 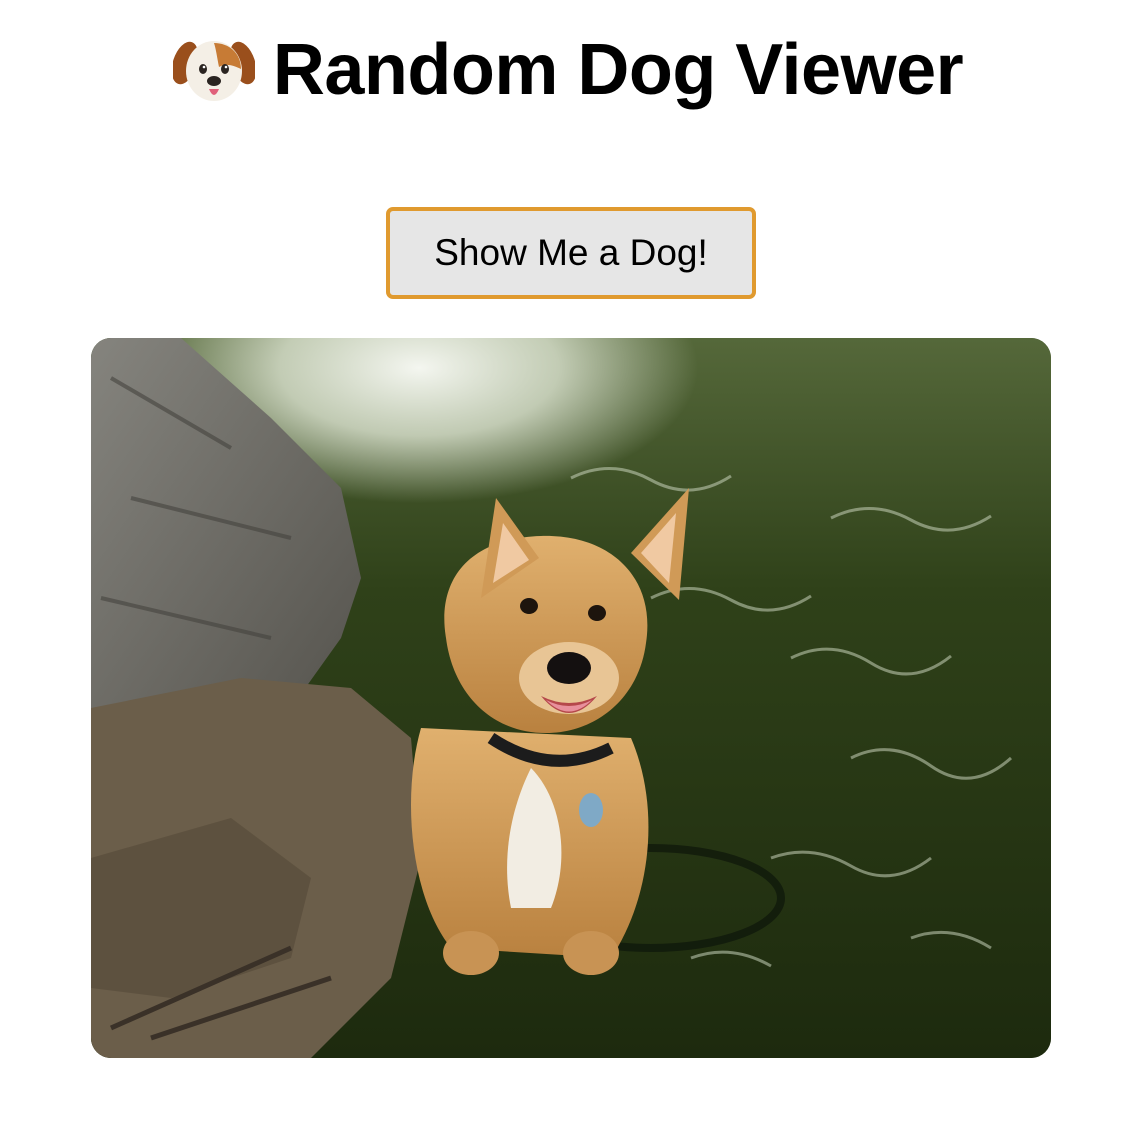 I want to click on show-dog-button: Show Me a Dog!, so click(x=571, y=253).